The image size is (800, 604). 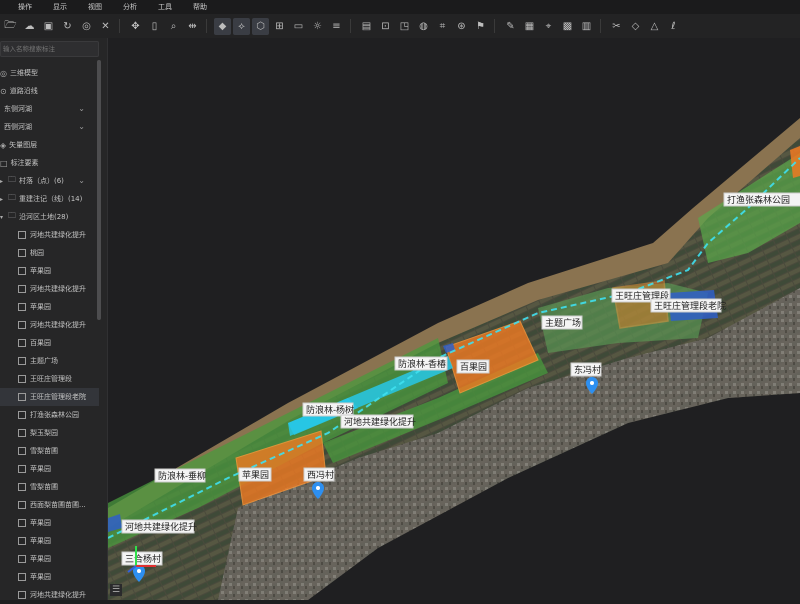 What do you see at coordinates (404, 26) in the screenshot?
I see `window-icon: ◳` at bounding box center [404, 26].